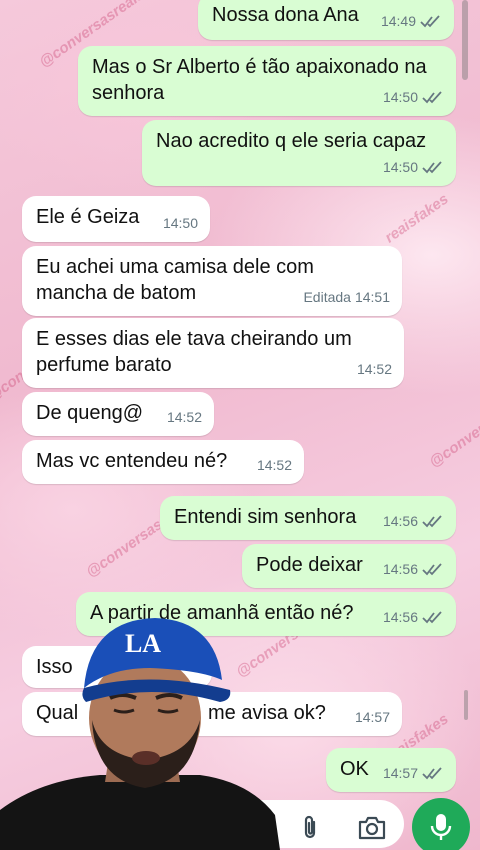 Image resolution: width=480 pixels, height=850 pixels. Describe the element at coordinates (299, 153) in the screenshot. I see `message-bubble-outgoing: Nao acredito q ele seria capaz 14:50` at that location.